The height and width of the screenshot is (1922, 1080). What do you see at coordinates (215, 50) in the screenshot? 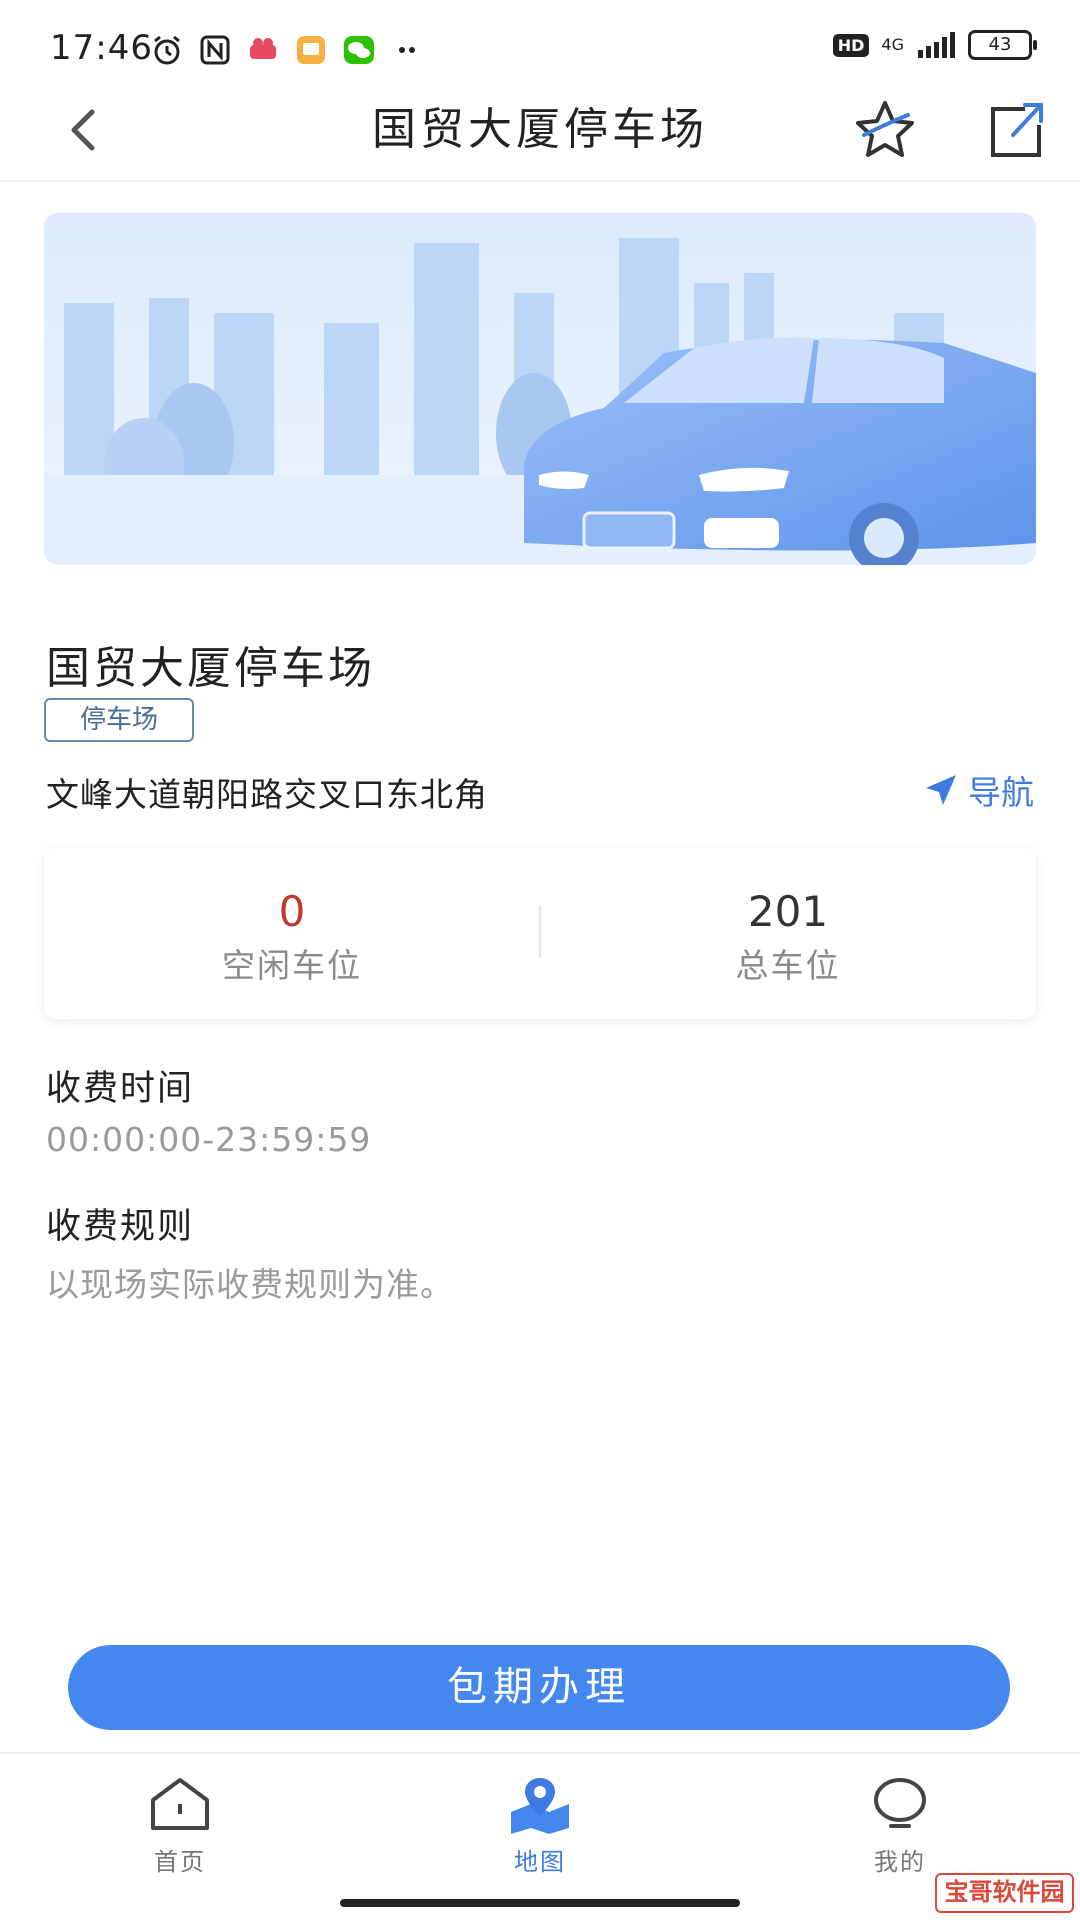
I see `nfc-icon` at bounding box center [215, 50].